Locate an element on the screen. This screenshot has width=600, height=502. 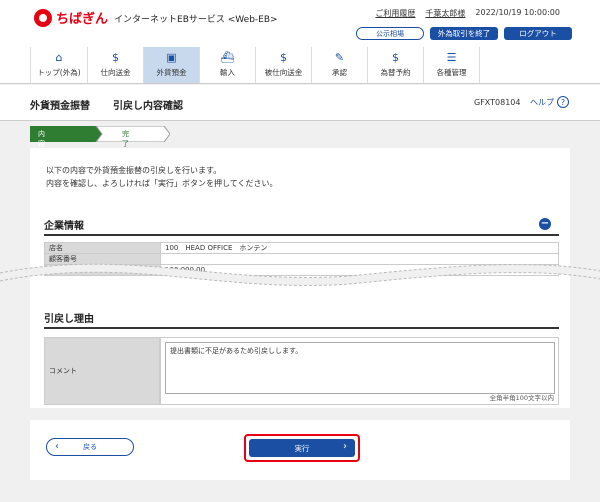
tear-band is located at coordinates (300, 275).